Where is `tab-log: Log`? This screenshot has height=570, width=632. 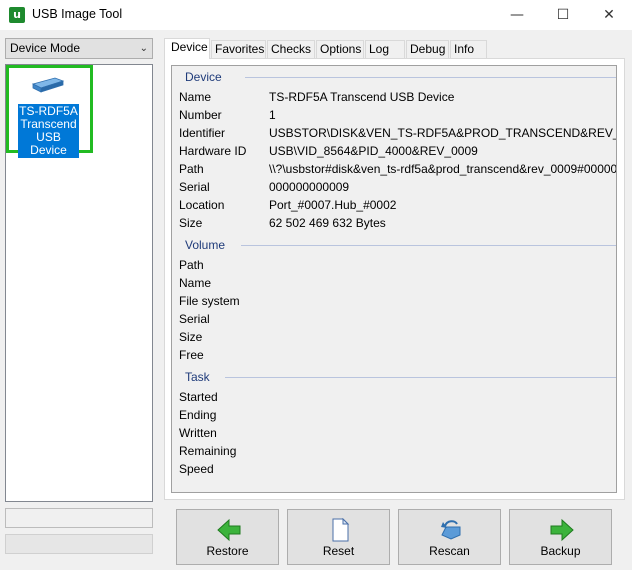 tab-log: Log is located at coordinates (385, 49).